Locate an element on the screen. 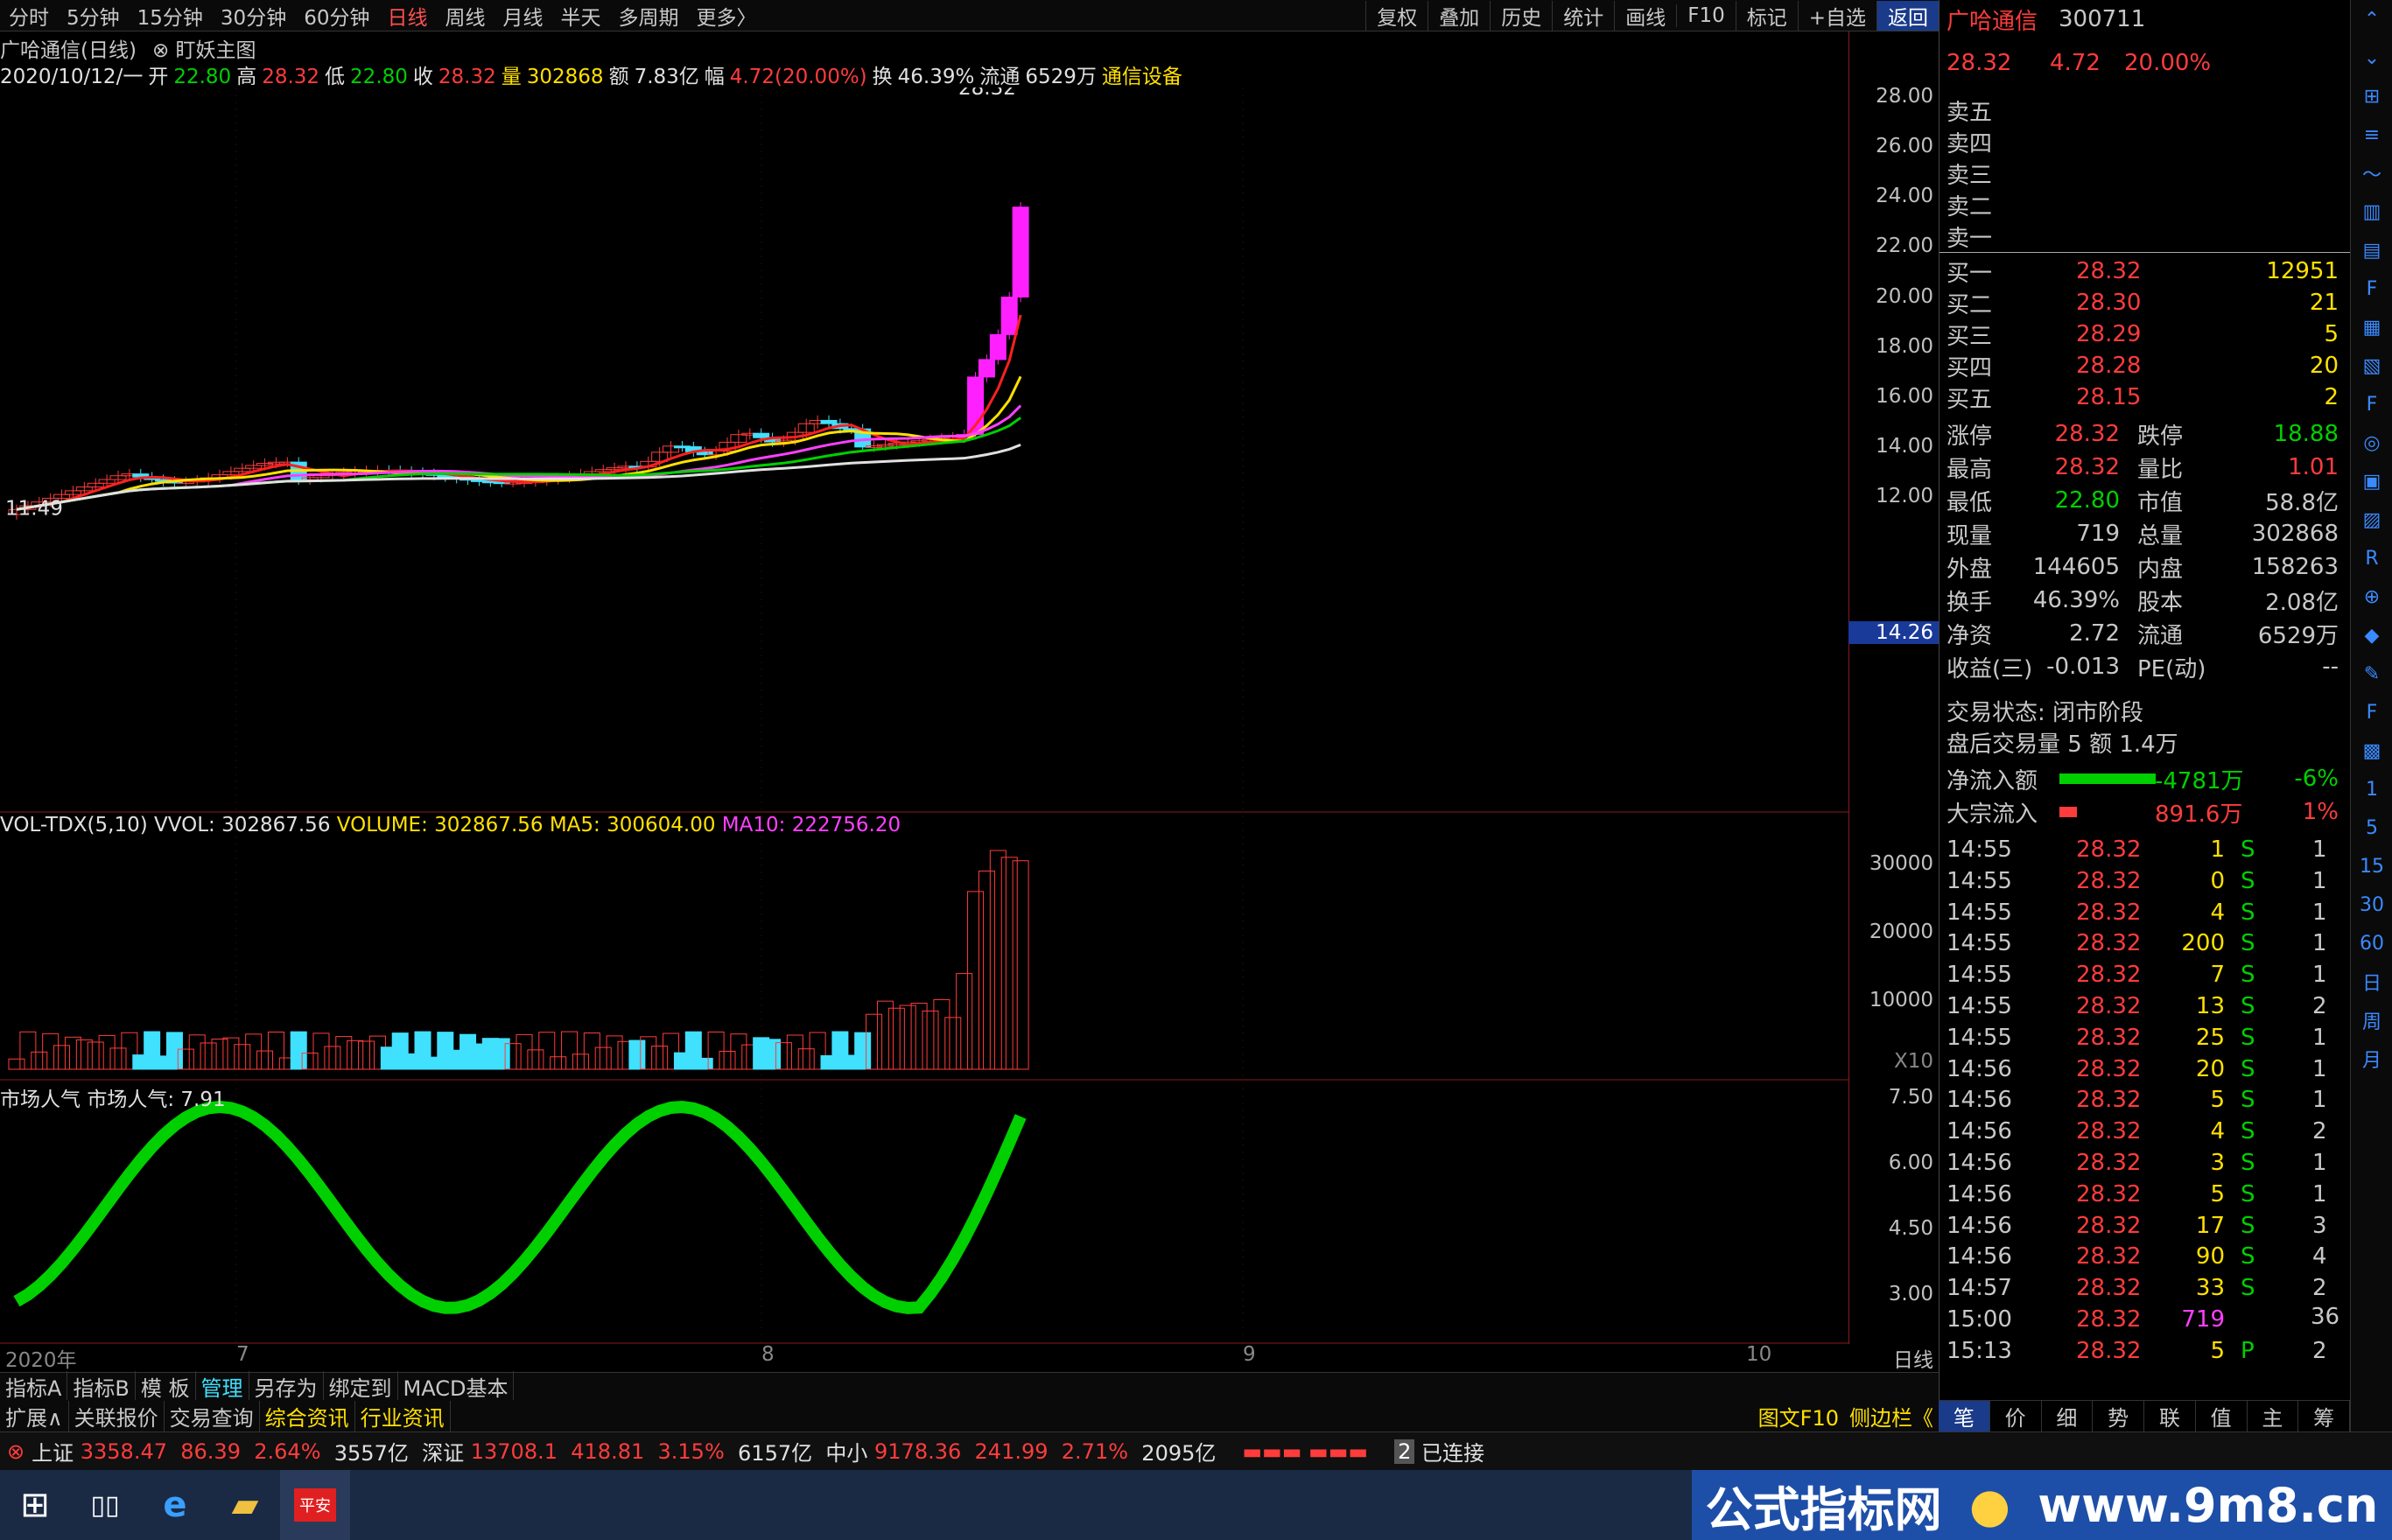 The width and height of the screenshot is (2392, 1540). toolbar-action-6: 标记 is located at coordinates (1767, 16).